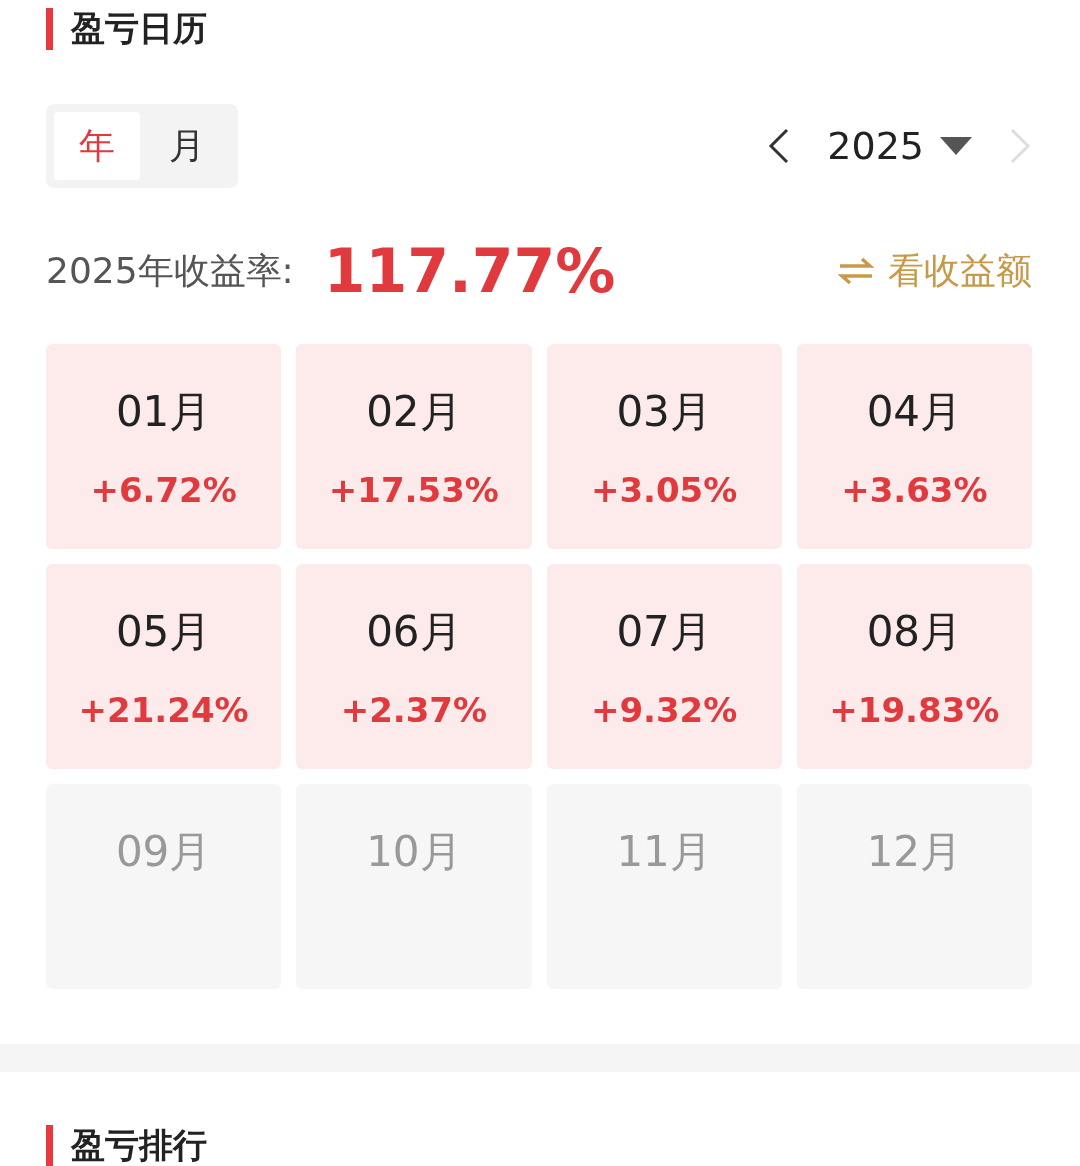 This screenshot has height=1166, width=1080. I want to click on month-label: 05月, so click(163, 632).